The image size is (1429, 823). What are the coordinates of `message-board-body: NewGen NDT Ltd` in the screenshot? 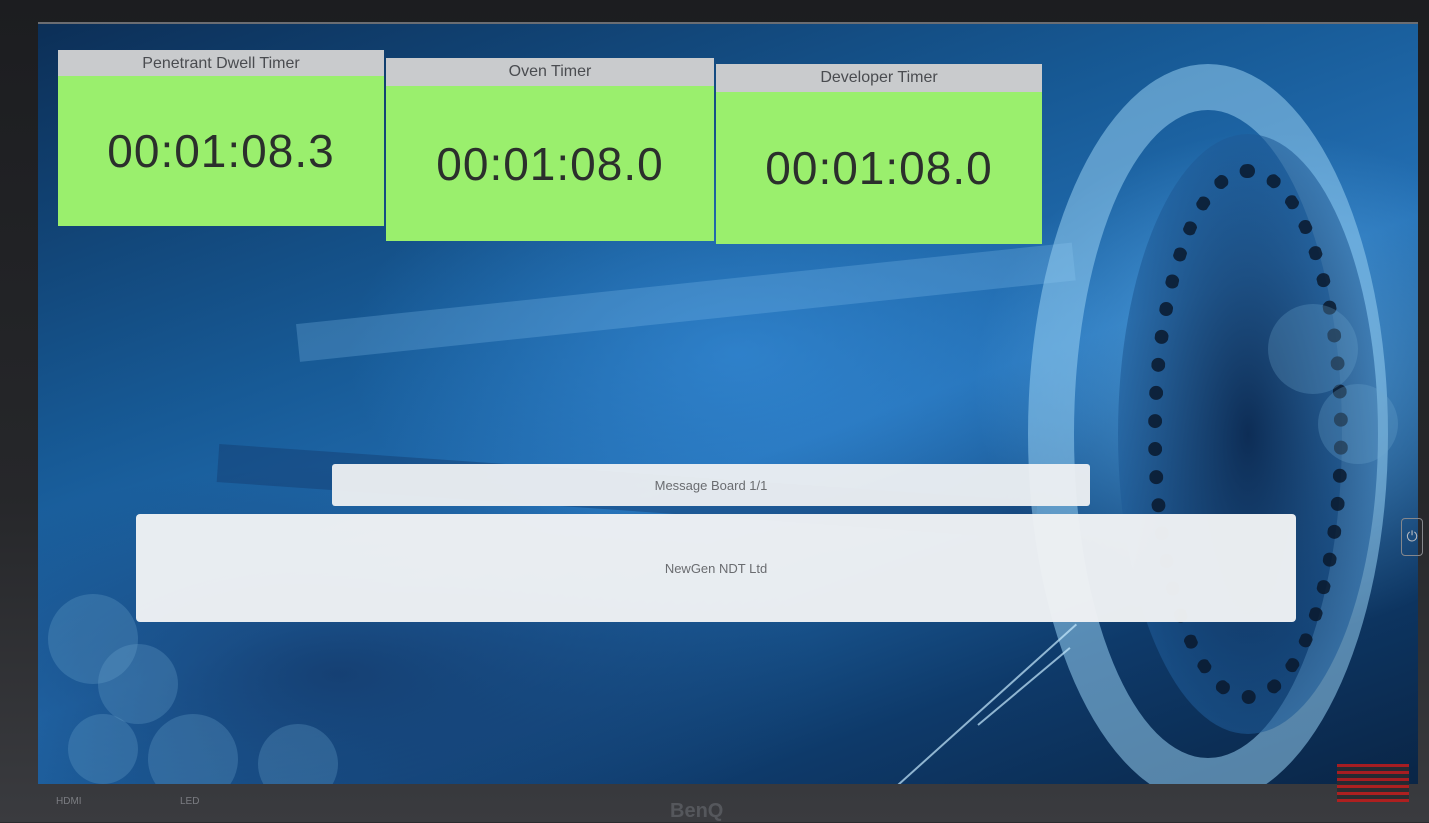 It's located at (716, 568).